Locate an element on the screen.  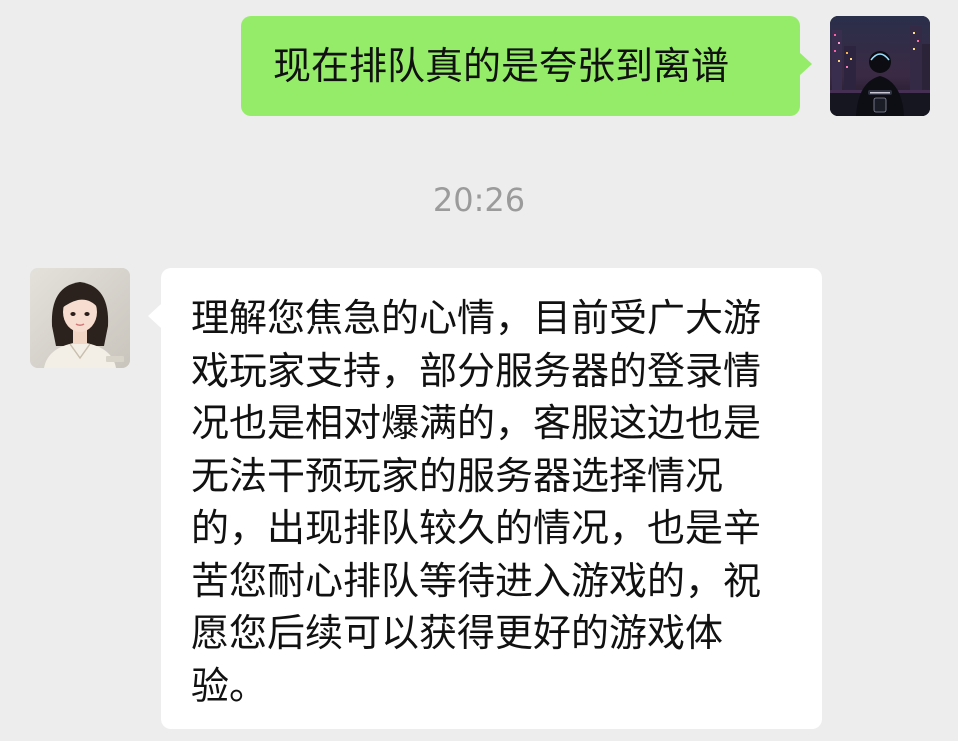
user-avatar-image is located at coordinates (880, 66).